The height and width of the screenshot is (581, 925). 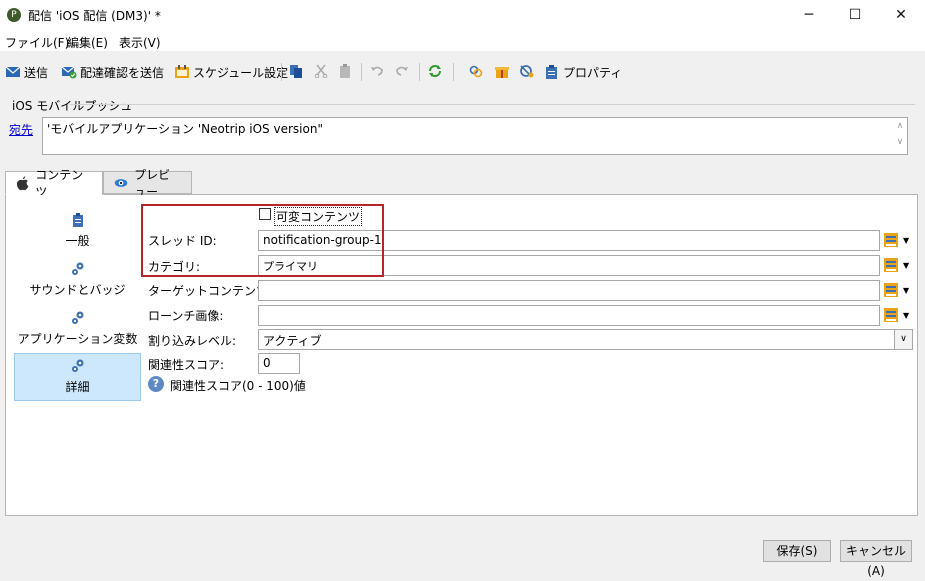 I want to click on send-button: 送信, so click(x=26, y=72).